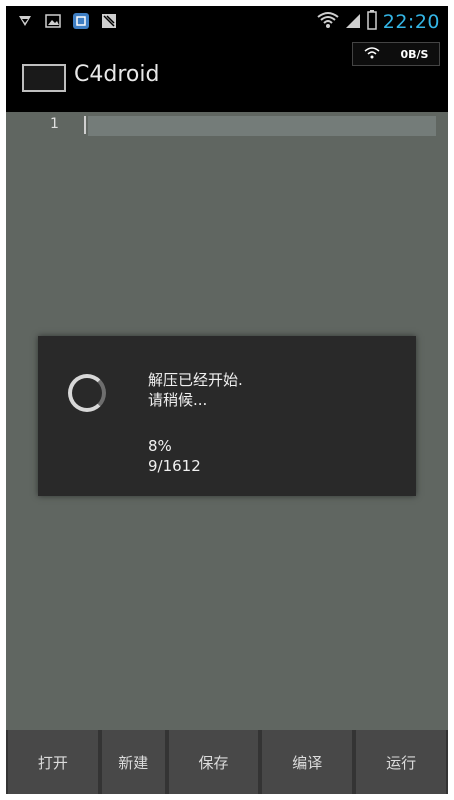 Image resolution: width=454 pixels, height=800 pixels. I want to click on new-button: 新建, so click(133, 762).